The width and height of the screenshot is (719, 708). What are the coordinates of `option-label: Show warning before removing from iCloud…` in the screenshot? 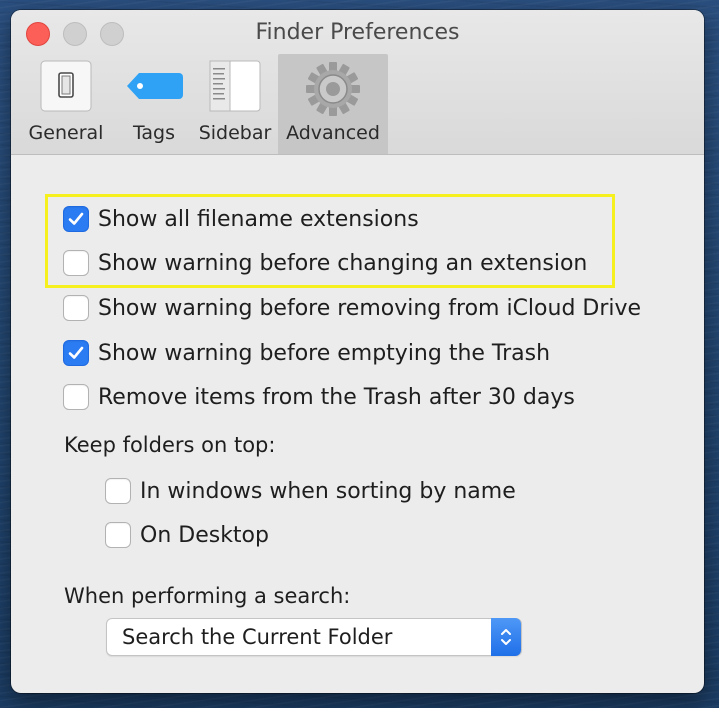 It's located at (370, 308).